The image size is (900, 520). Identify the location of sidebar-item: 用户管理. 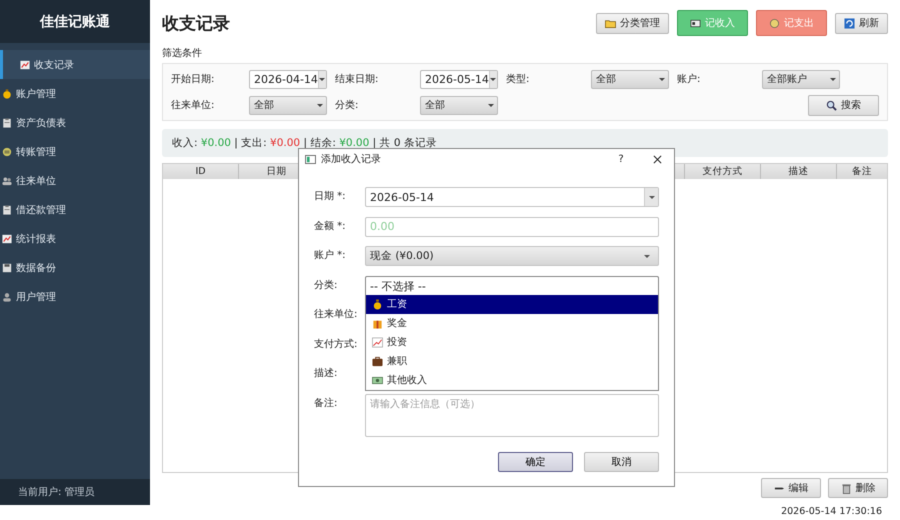
(75, 296).